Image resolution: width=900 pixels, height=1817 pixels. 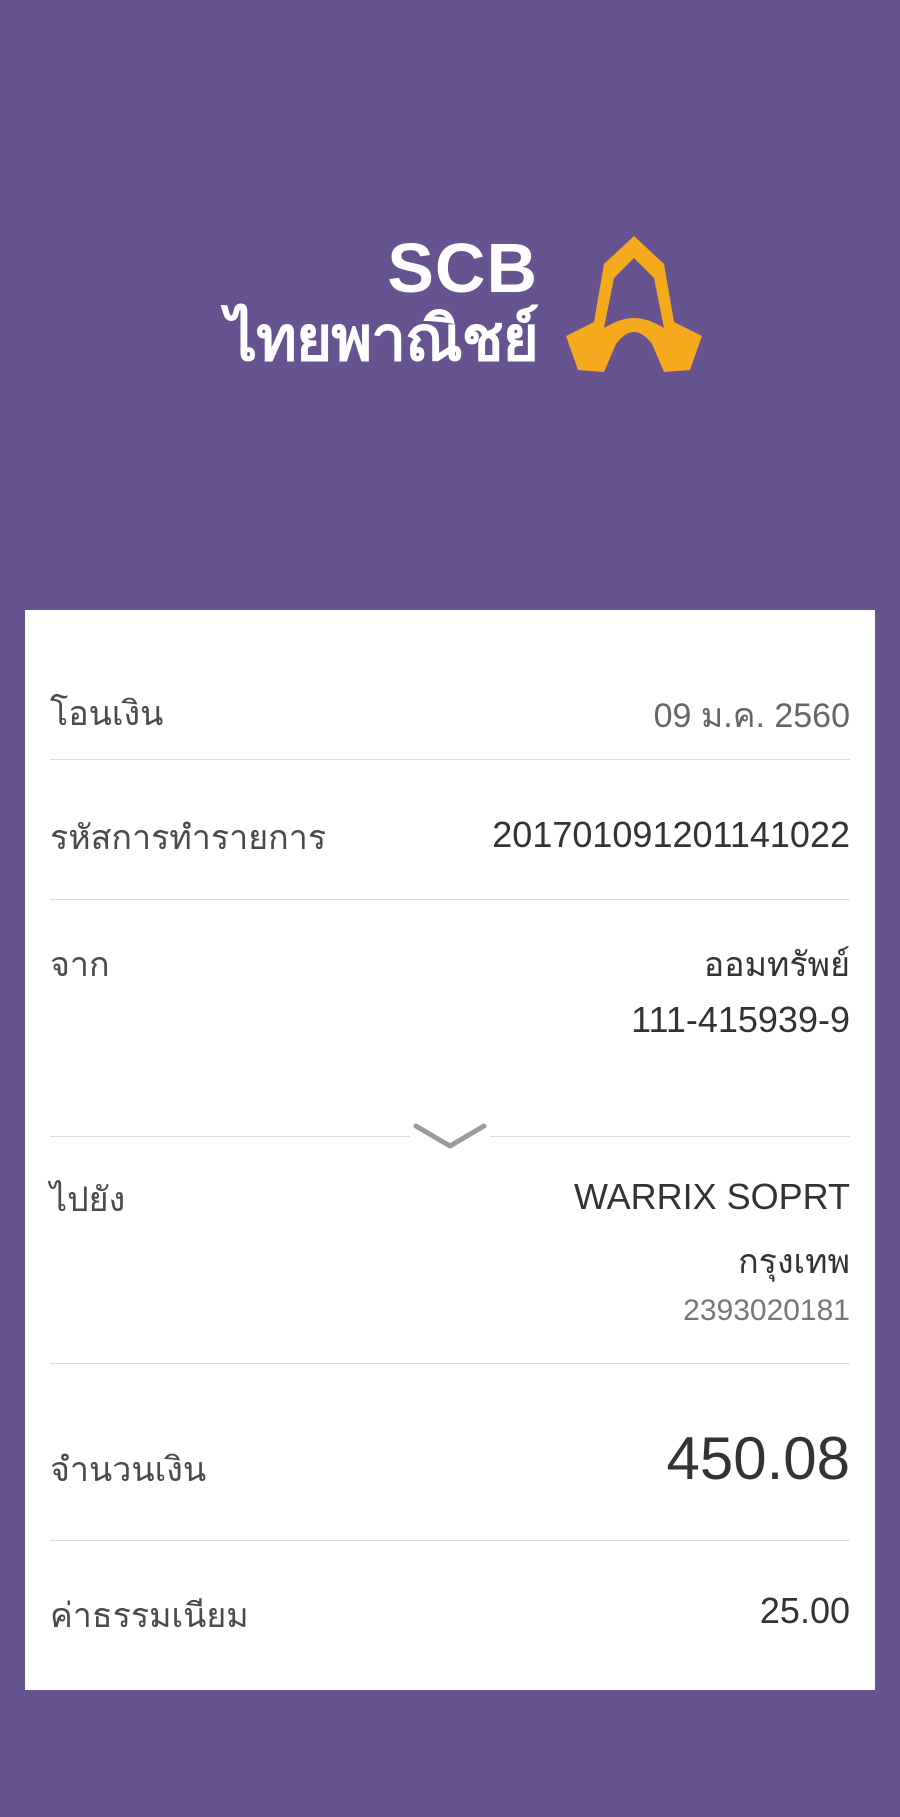 What do you see at coordinates (758, 1458) in the screenshot?
I see `amount-value: 450.08` at bounding box center [758, 1458].